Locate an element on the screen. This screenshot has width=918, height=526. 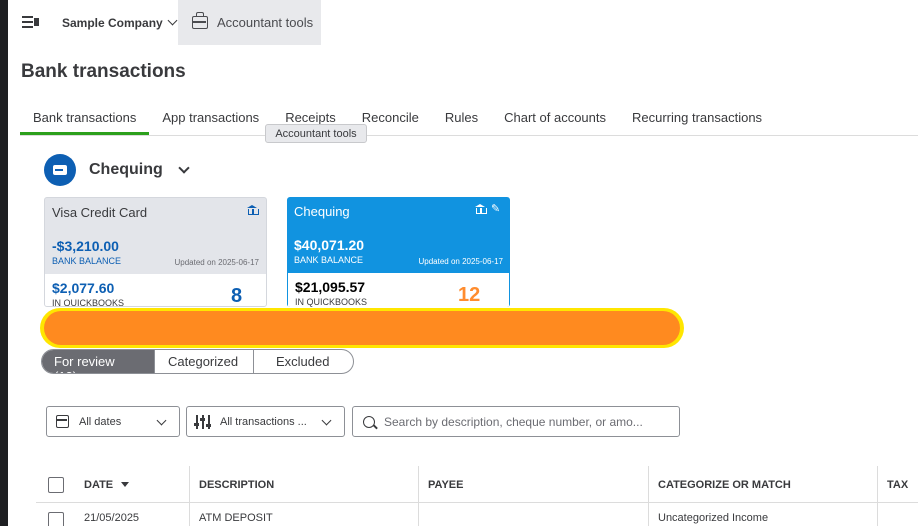
briefcase-icon is located at coordinates (200, 20).